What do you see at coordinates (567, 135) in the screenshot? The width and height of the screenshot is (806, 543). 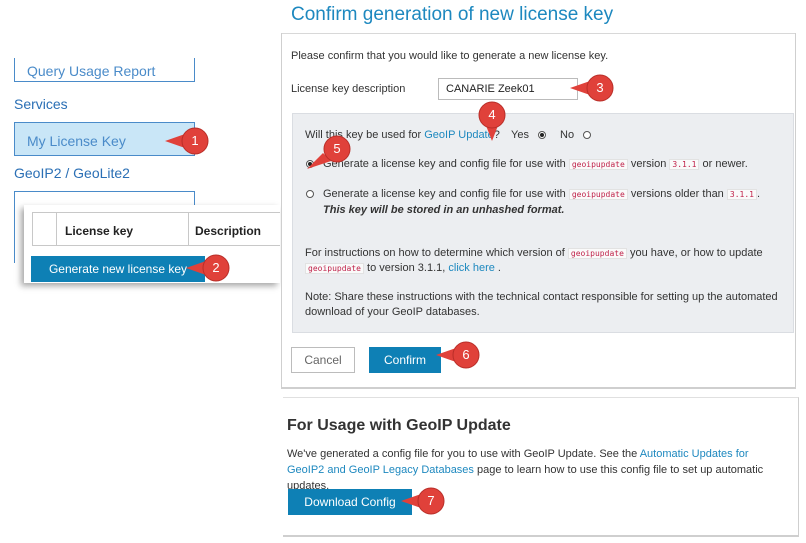 I see `no-label: No` at bounding box center [567, 135].